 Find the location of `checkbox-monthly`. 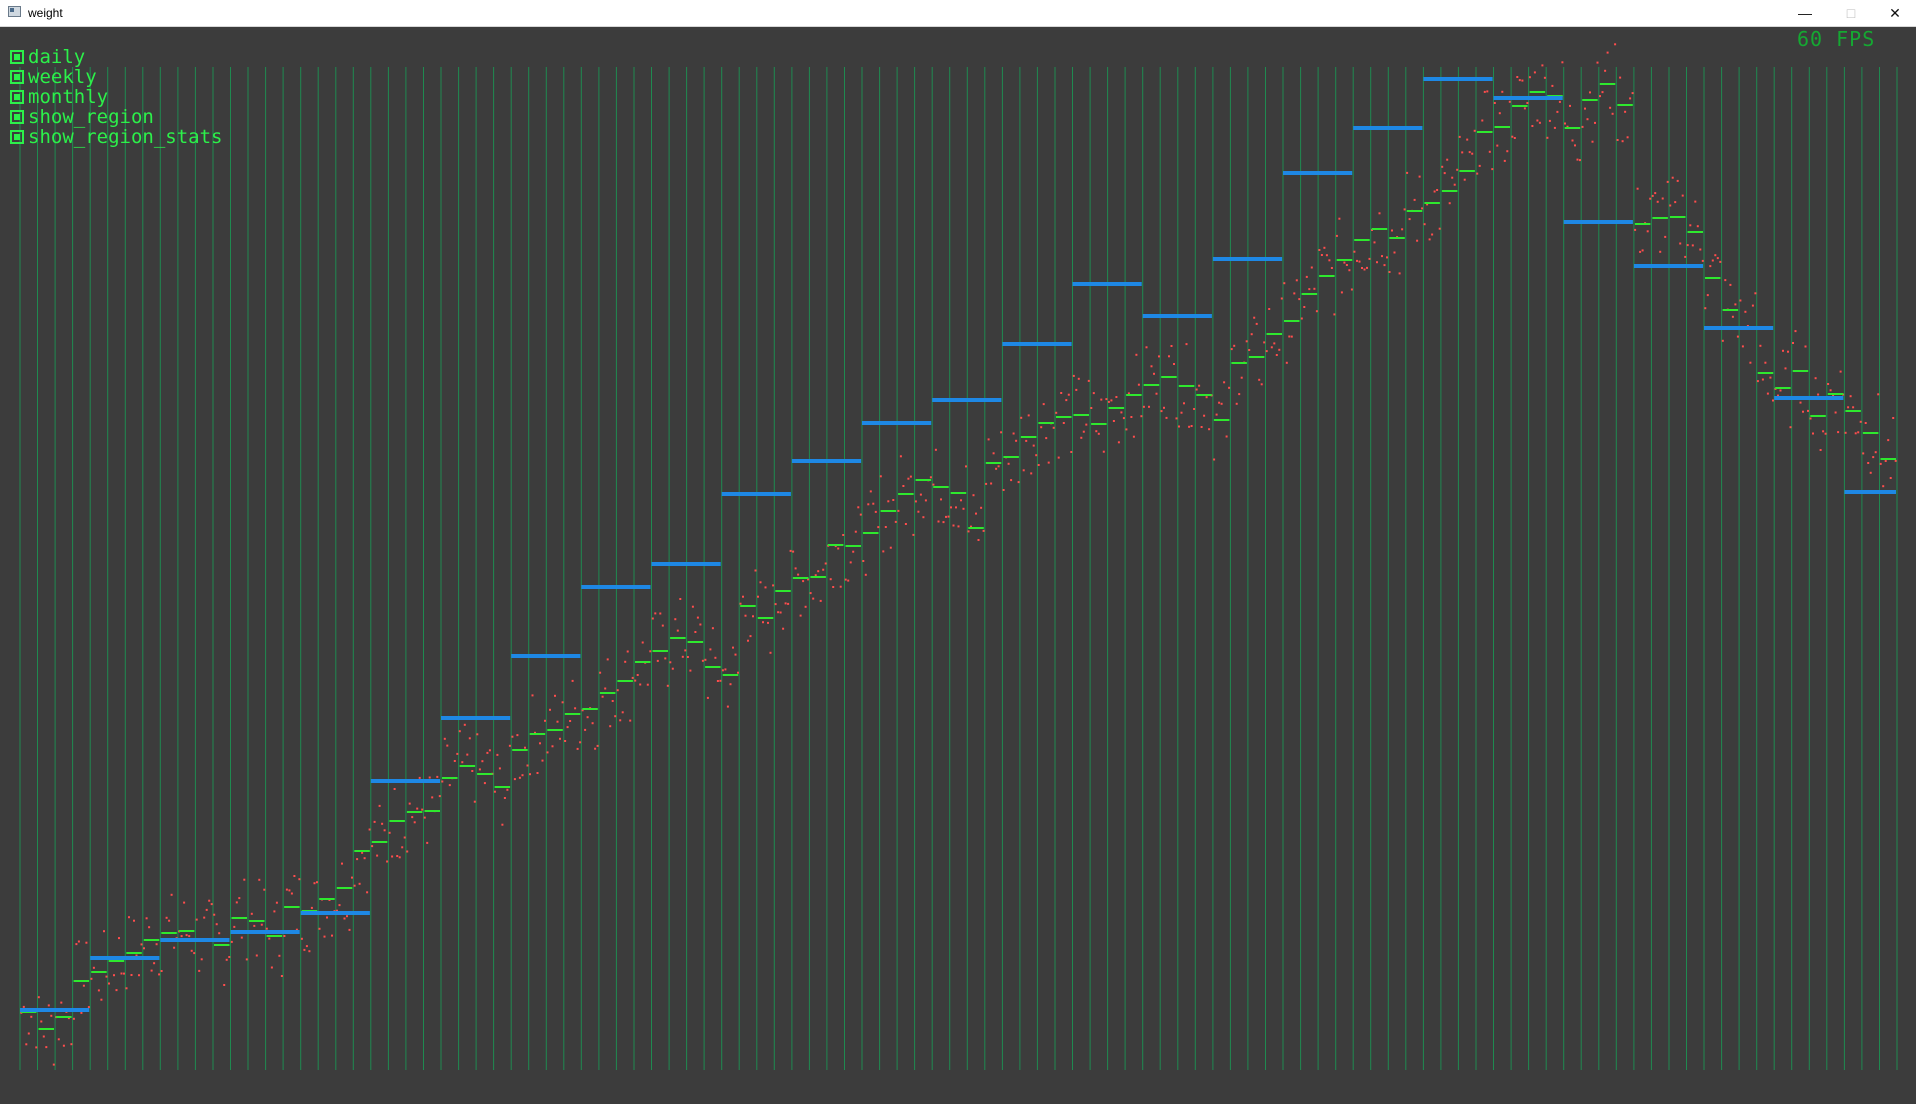

checkbox-monthly is located at coordinates (17, 97).